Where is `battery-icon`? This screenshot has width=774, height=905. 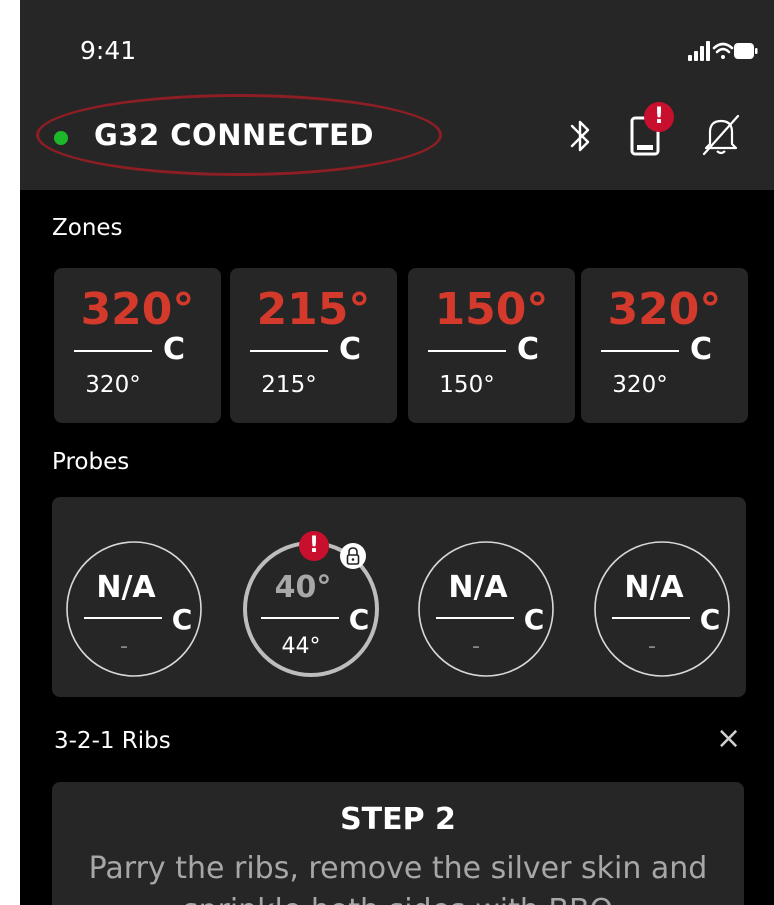
battery-icon is located at coordinates (746, 51).